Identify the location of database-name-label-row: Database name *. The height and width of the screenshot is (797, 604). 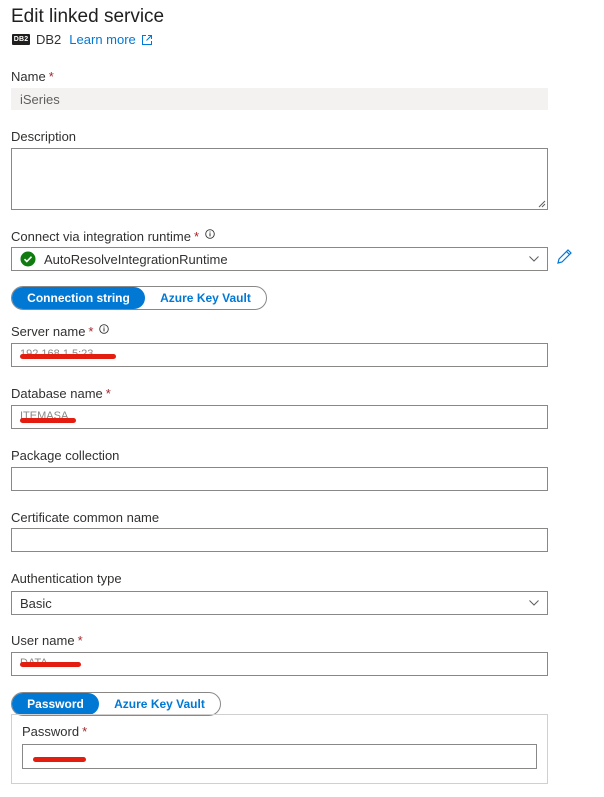
(61, 393).